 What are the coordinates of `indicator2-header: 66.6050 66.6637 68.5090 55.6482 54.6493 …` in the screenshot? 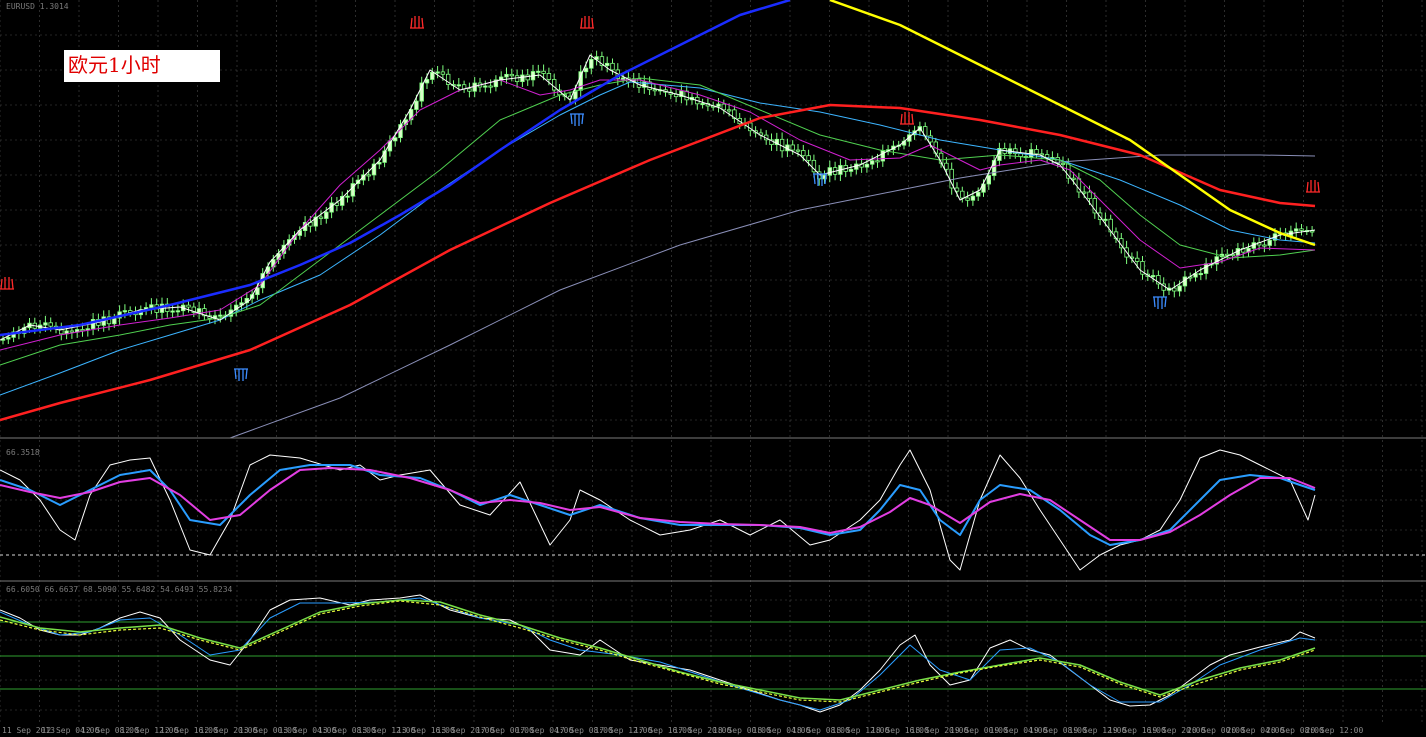 It's located at (119, 589).